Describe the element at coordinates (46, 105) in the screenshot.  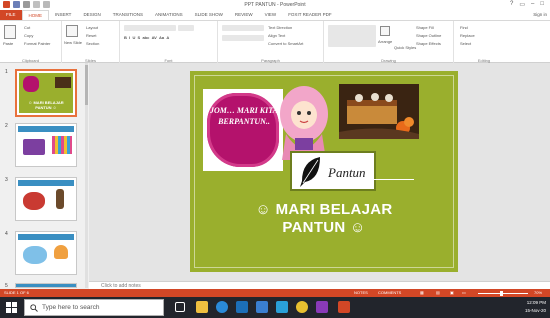
I see `thumb-caption: ☺ MARI BELAJAR PANTUN ☺` at that location.